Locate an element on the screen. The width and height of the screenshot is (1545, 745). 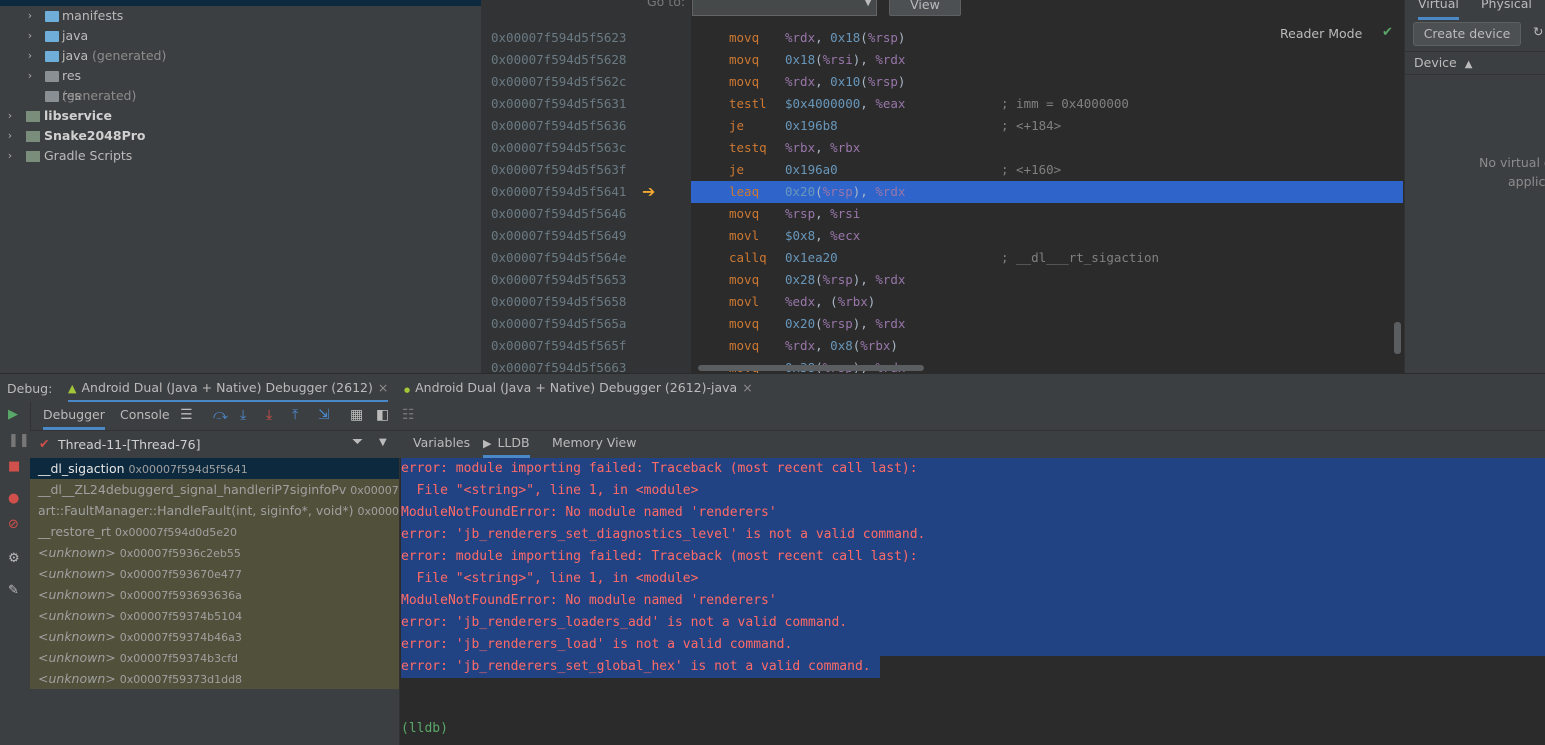
instruction-line: movq %rsp, %rsi is located at coordinates (1047, 214).